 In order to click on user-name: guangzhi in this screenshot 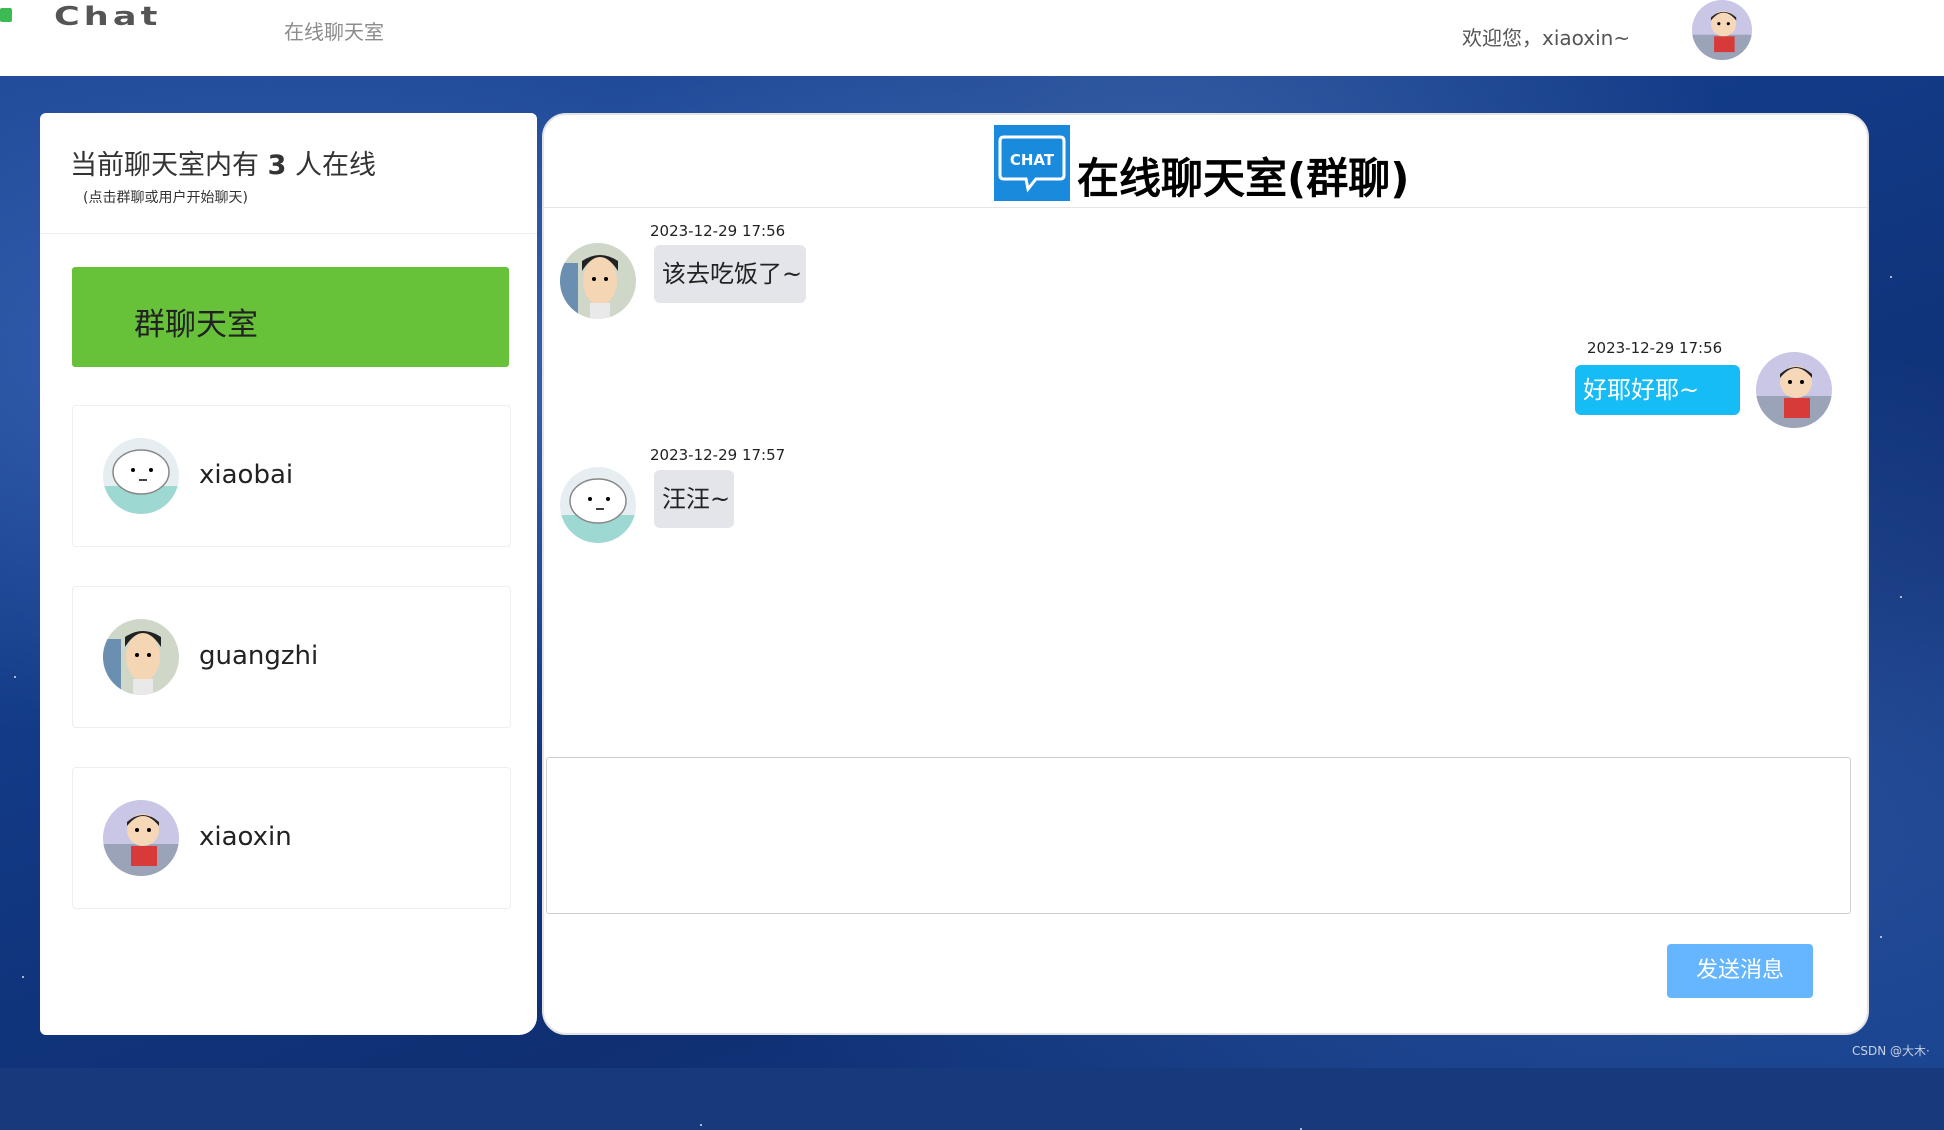, I will do `click(259, 656)`.